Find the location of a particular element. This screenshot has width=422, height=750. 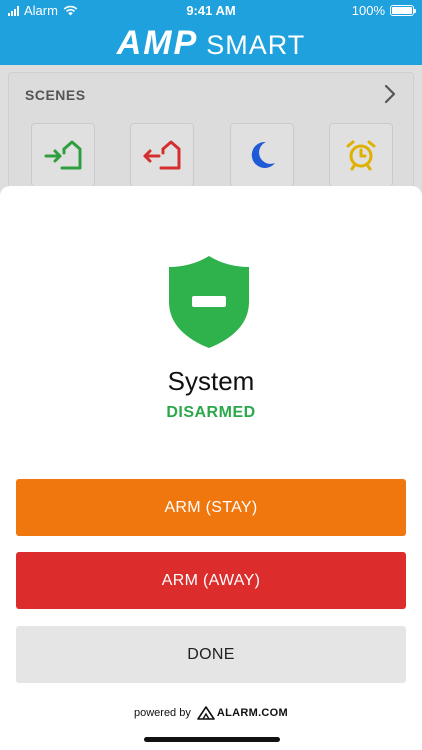

status-bar-right: 100% is located at coordinates (383, 10).